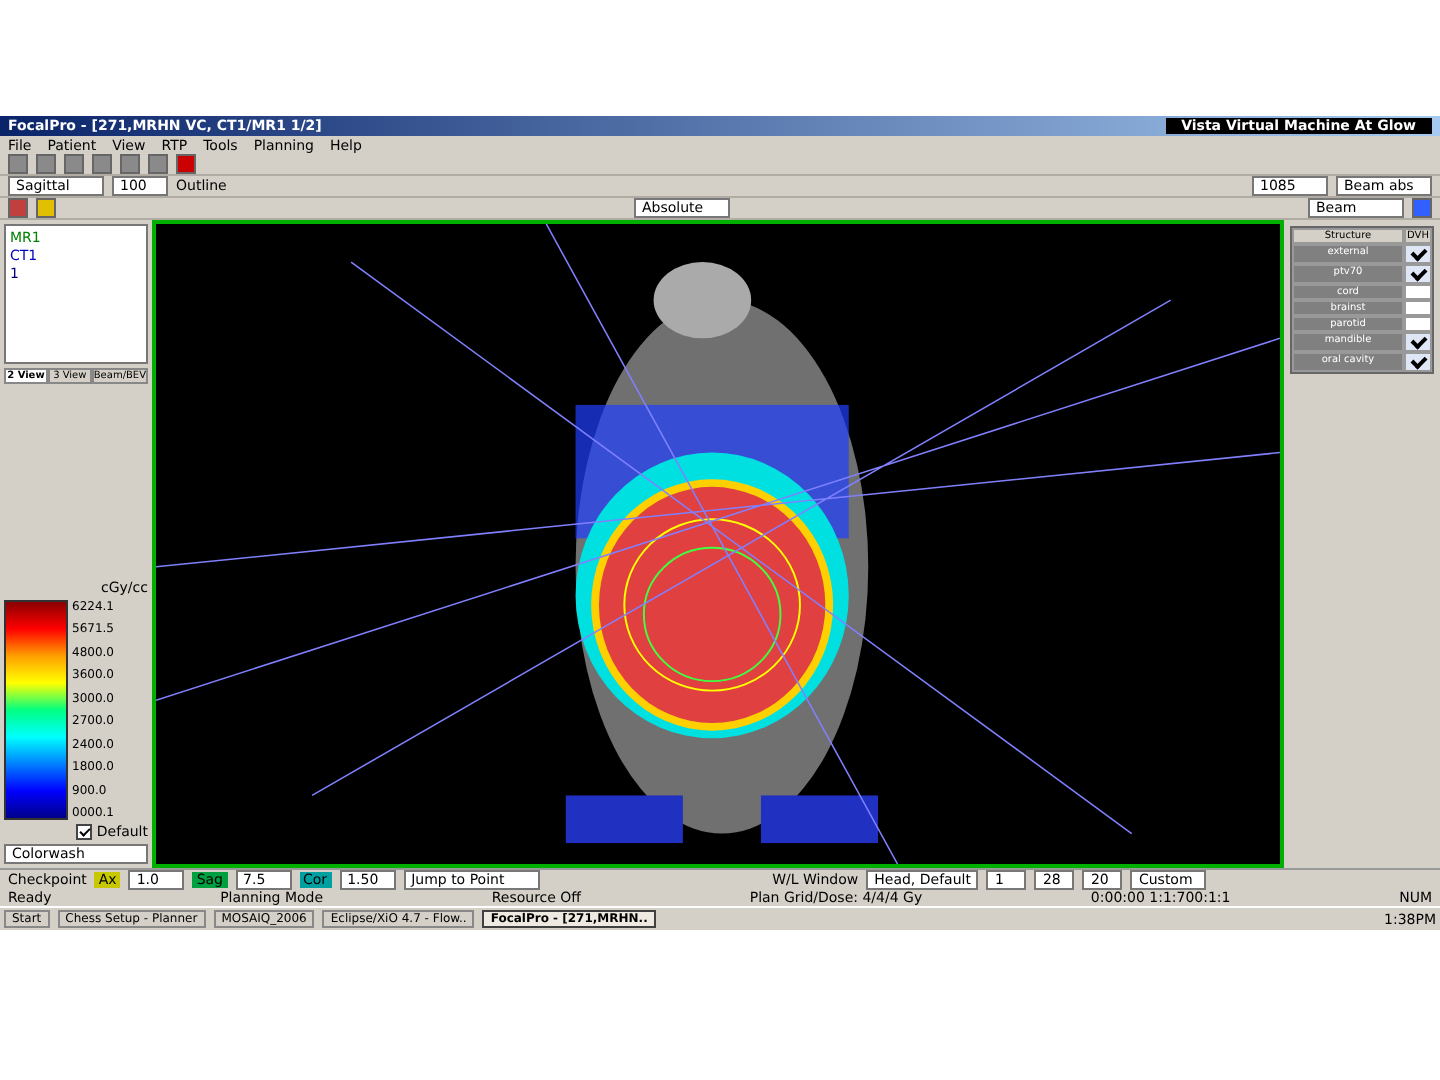 This screenshot has width=1440, height=1080. Describe the element at coordinates (1422, 208) in the screenshot. I see `color-scale-icon` at that location.